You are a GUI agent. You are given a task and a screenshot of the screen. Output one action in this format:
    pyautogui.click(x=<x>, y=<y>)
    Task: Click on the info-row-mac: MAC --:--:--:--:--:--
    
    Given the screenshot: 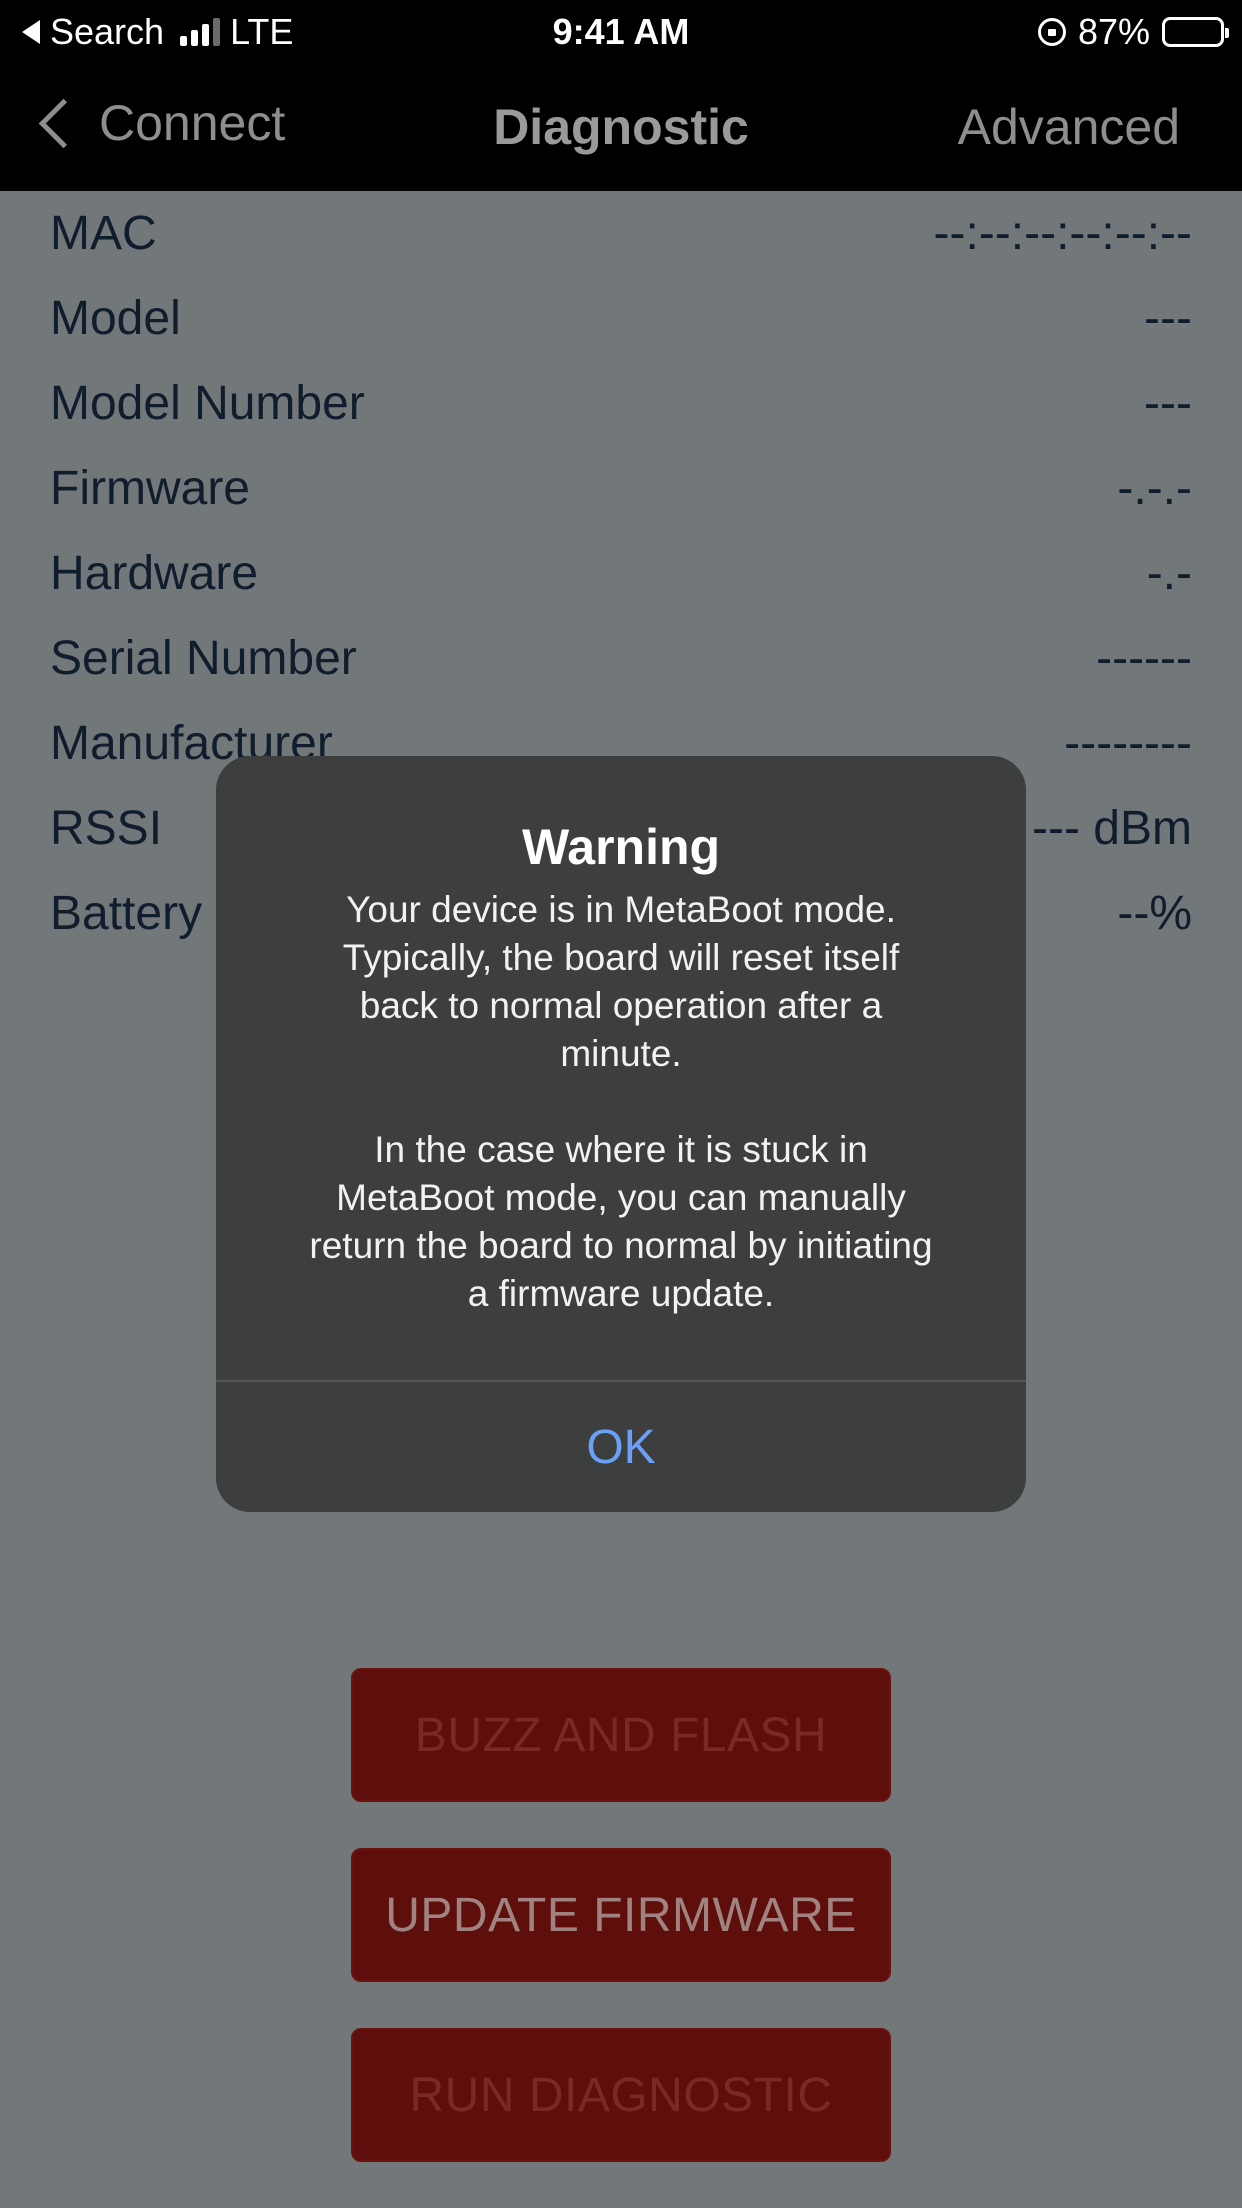 What is the action you would take?
    pyautogui.click(x=621, y=233)
    